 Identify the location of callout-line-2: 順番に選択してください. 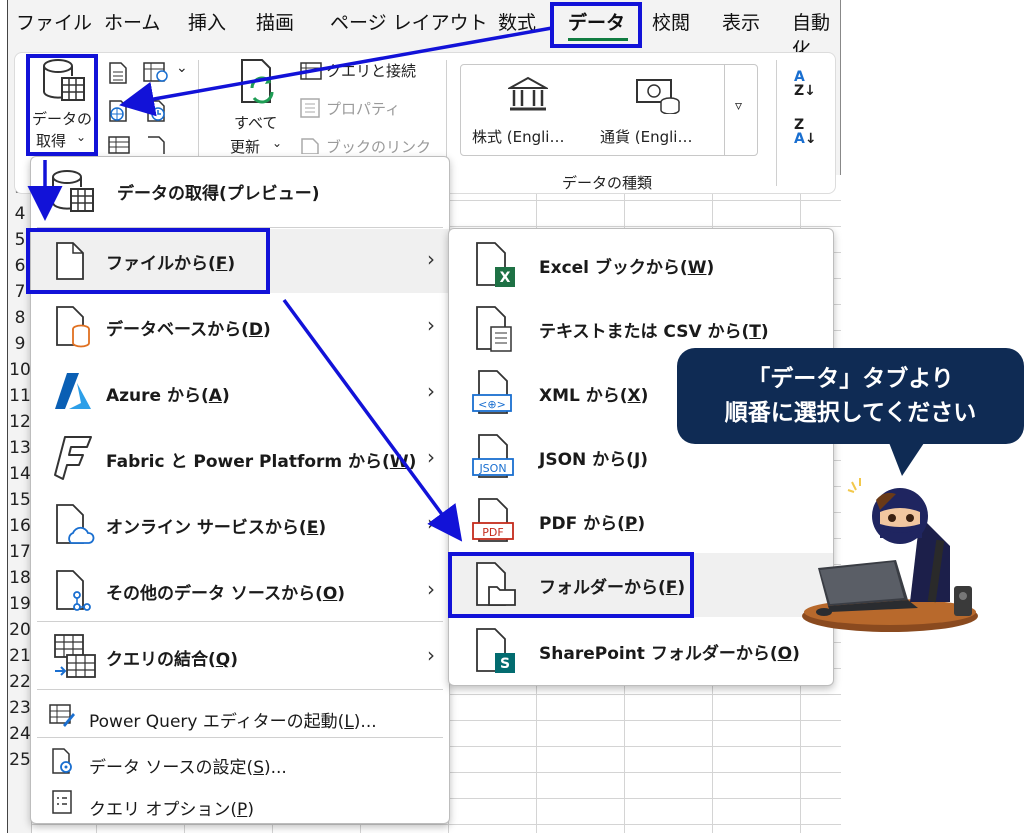
(850, 413).